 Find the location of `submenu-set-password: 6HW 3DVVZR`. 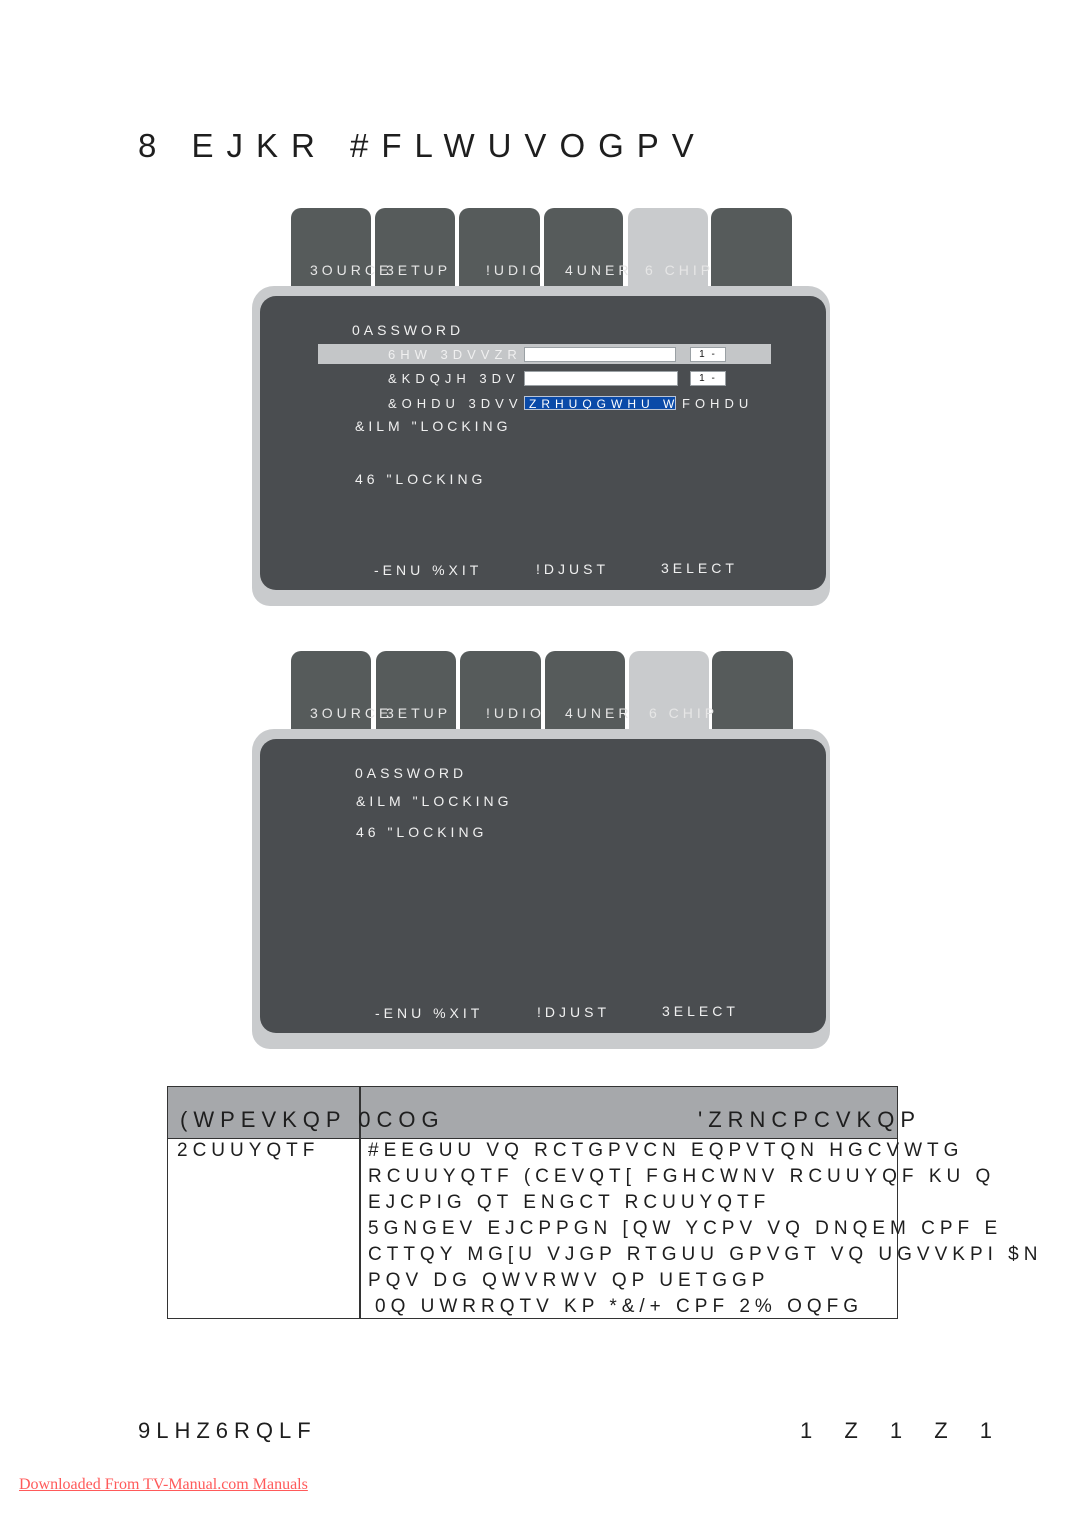

submenu-set-password: 6HW 3DVVZR is located at coordinates (455, 354).